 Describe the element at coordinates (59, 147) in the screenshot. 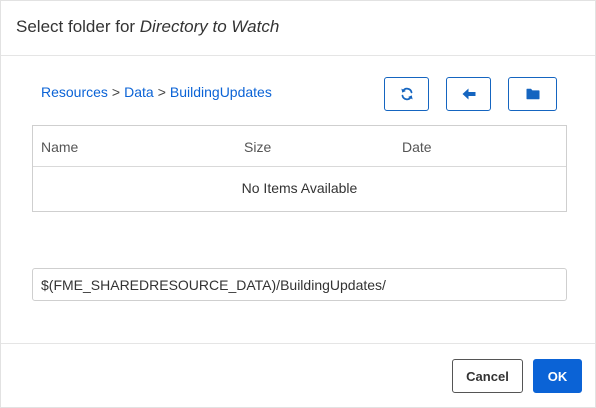

I see `column-header-name: Name` at that location.